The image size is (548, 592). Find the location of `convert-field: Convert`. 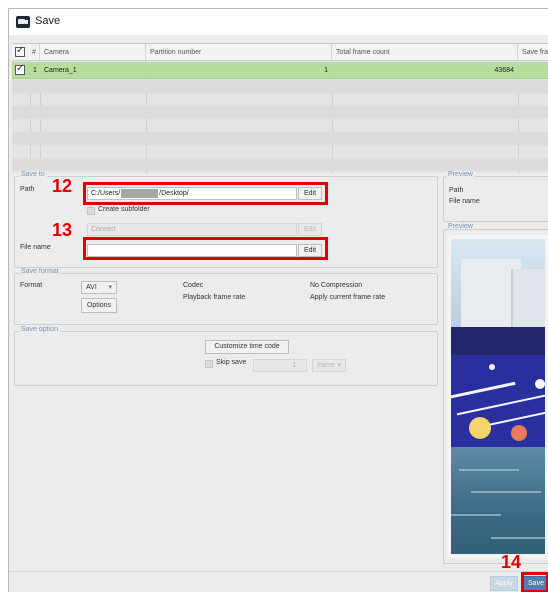

convert-field: Convert is located at coordinates (192, 229).